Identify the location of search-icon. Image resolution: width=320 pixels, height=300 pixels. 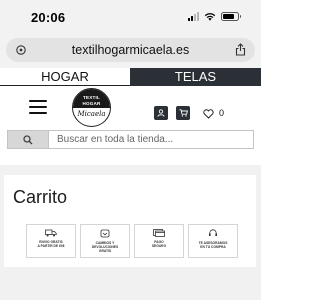
(28, 139).